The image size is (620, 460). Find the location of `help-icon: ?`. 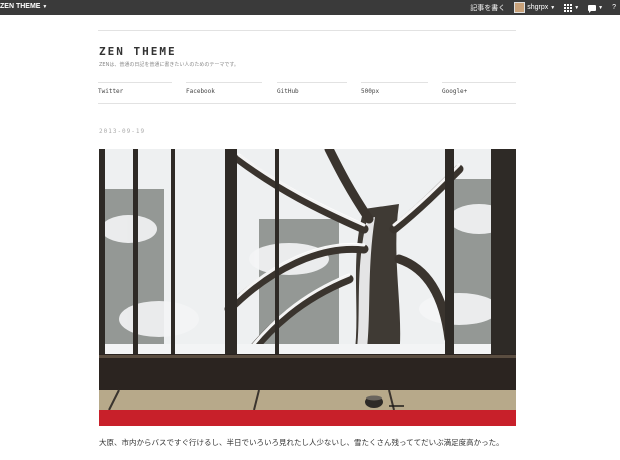

help-icon: ? is located at coordinates (614, 7).